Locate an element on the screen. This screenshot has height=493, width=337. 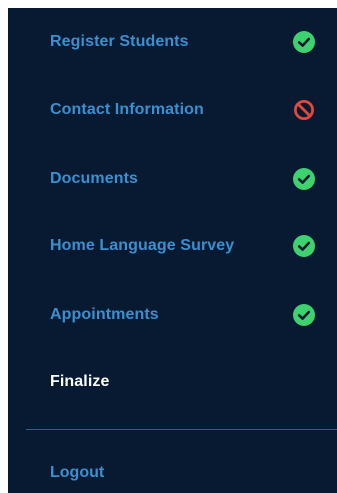
nav-item-label: Appointments is located at coordinates (104, 314).